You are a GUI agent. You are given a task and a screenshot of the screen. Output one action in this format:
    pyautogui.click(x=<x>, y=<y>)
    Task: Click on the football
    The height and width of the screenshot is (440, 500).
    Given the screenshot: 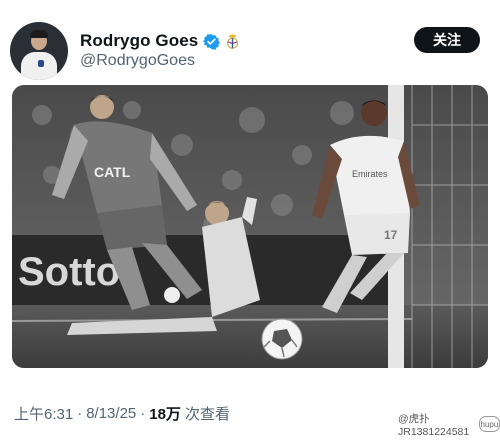 What is the action you would take?
    pyautogui.click(x=282, y=339)
    